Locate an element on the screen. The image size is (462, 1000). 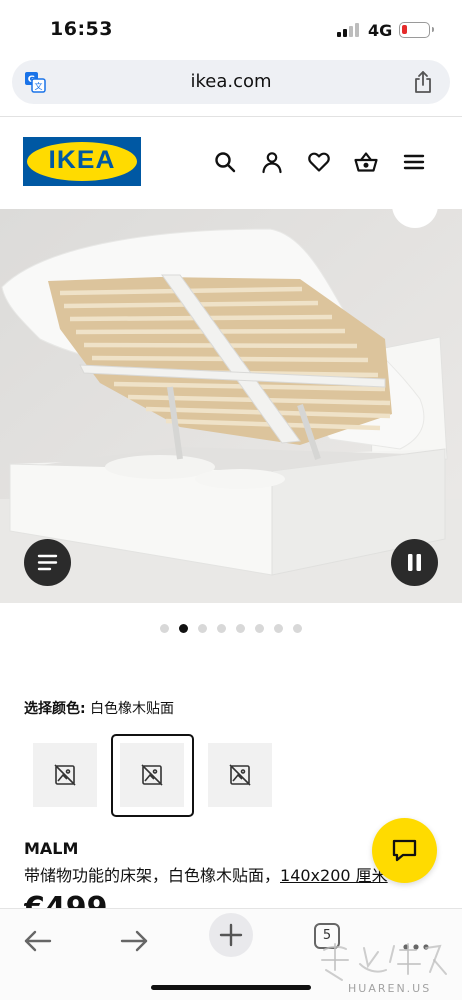
color-value: 白色橡木贴面 is located at coordinates (132, 709).